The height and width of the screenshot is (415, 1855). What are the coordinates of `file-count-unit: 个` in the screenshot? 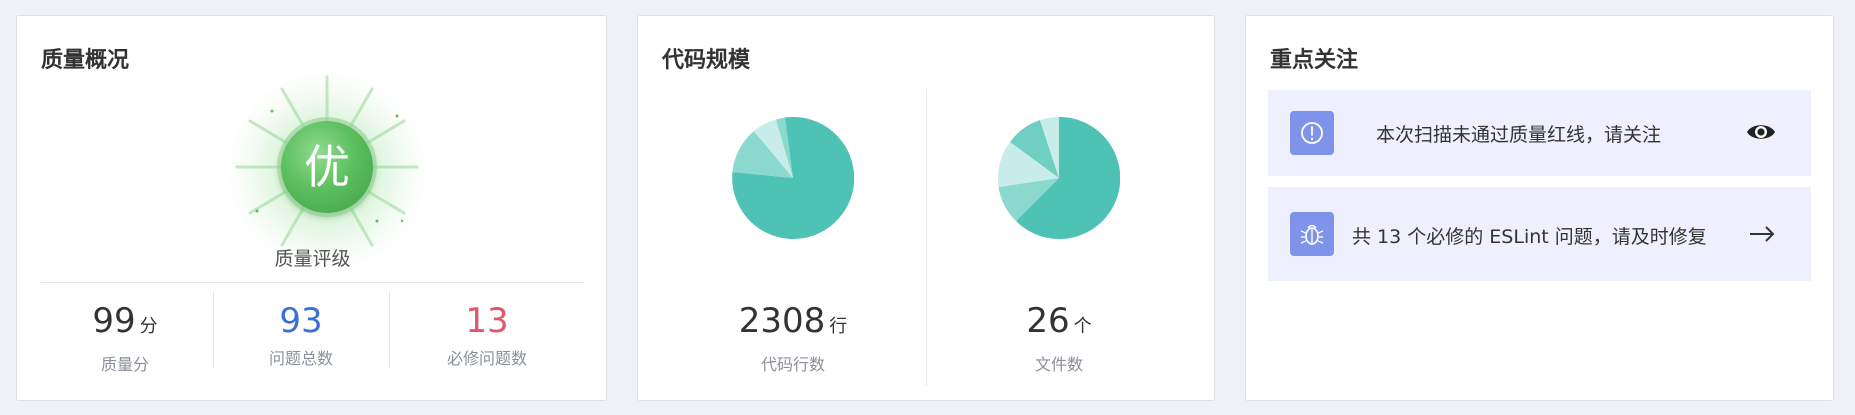 It's located at (1082, 326).